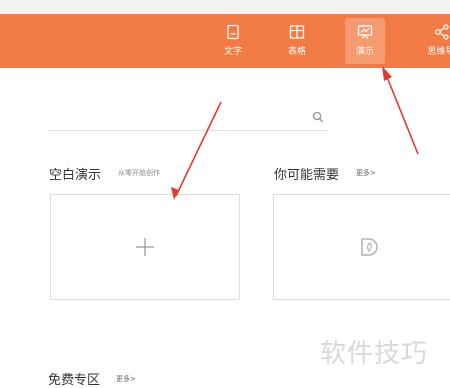  What do you see at coordinates (233, 41) in the screenshot?
I see `toolbar-item-text: 文字` at bounding box center [233, 41].